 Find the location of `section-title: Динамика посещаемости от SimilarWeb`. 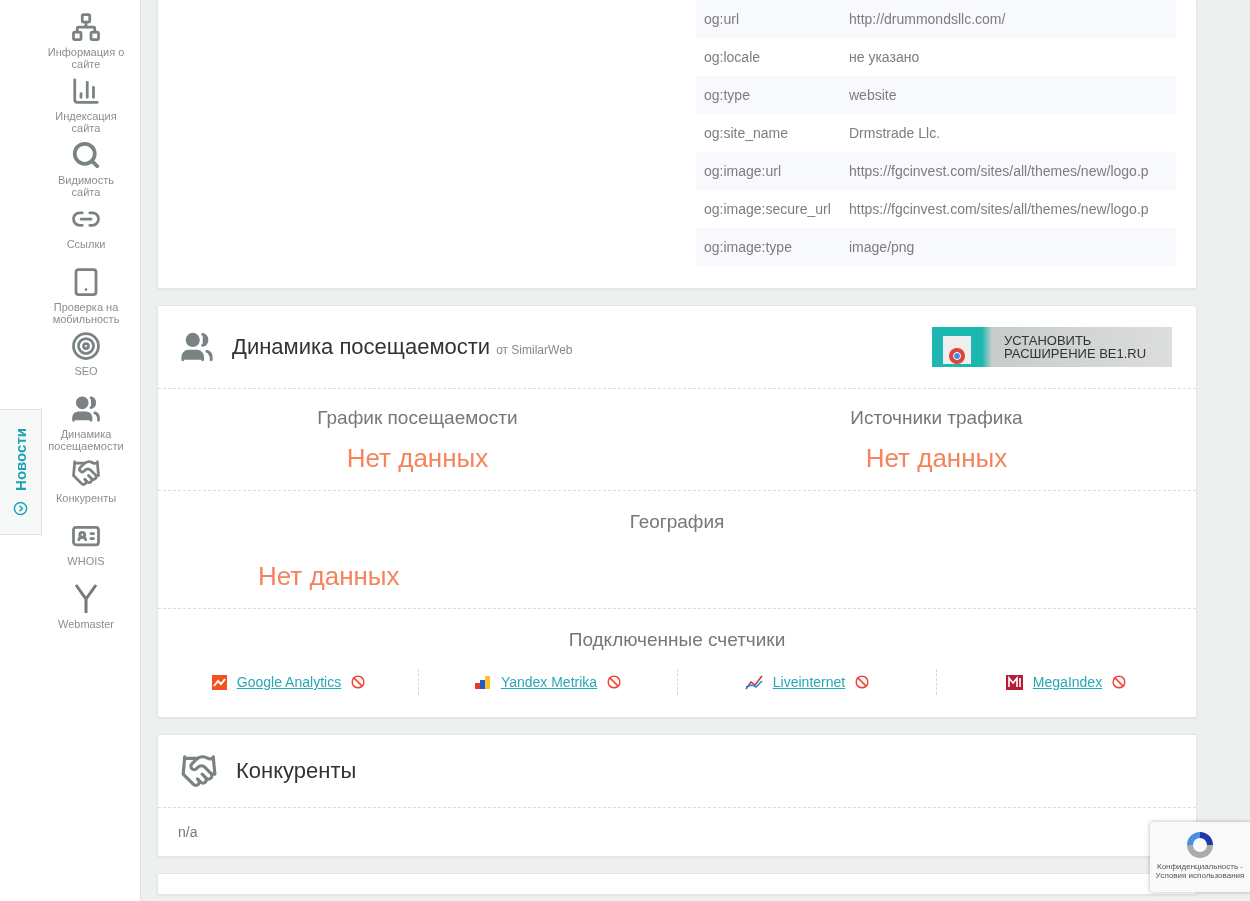

section-title: Динамика посещаемости от SimilarWeb is located at coordinates (402, 347).